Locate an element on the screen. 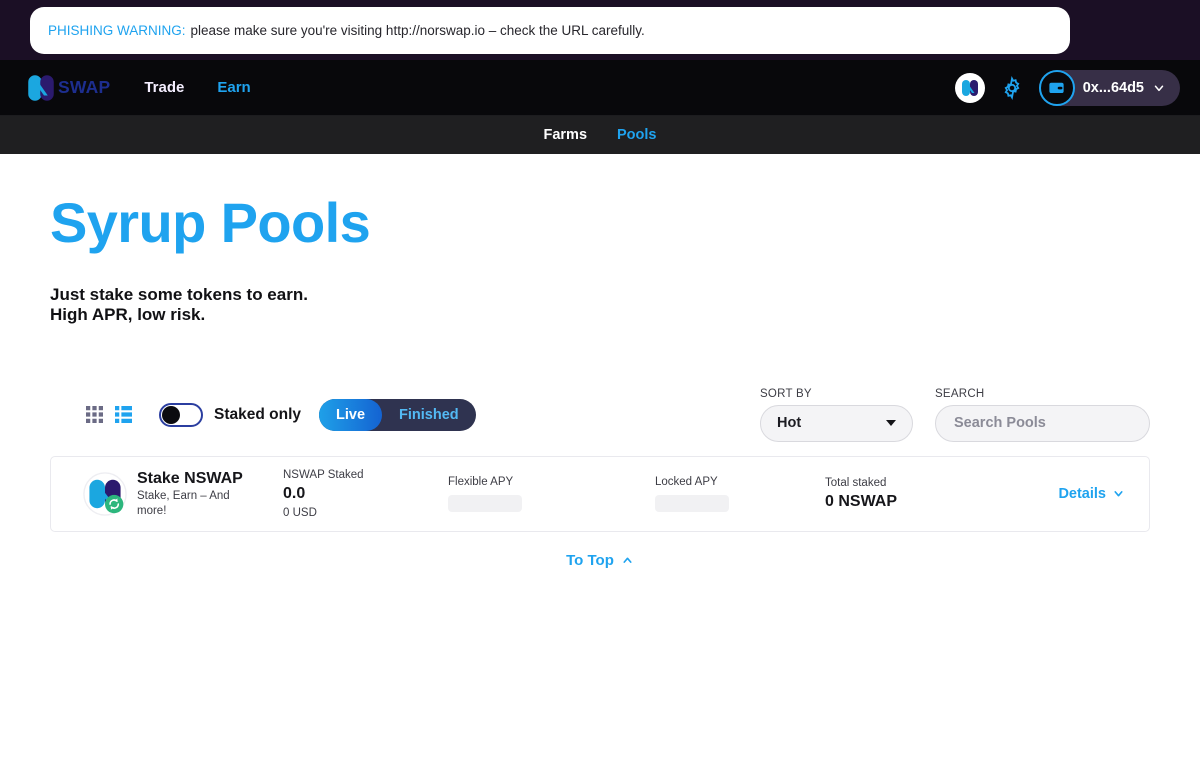  norswap-logo-icon is located at coordinates (41, 87).